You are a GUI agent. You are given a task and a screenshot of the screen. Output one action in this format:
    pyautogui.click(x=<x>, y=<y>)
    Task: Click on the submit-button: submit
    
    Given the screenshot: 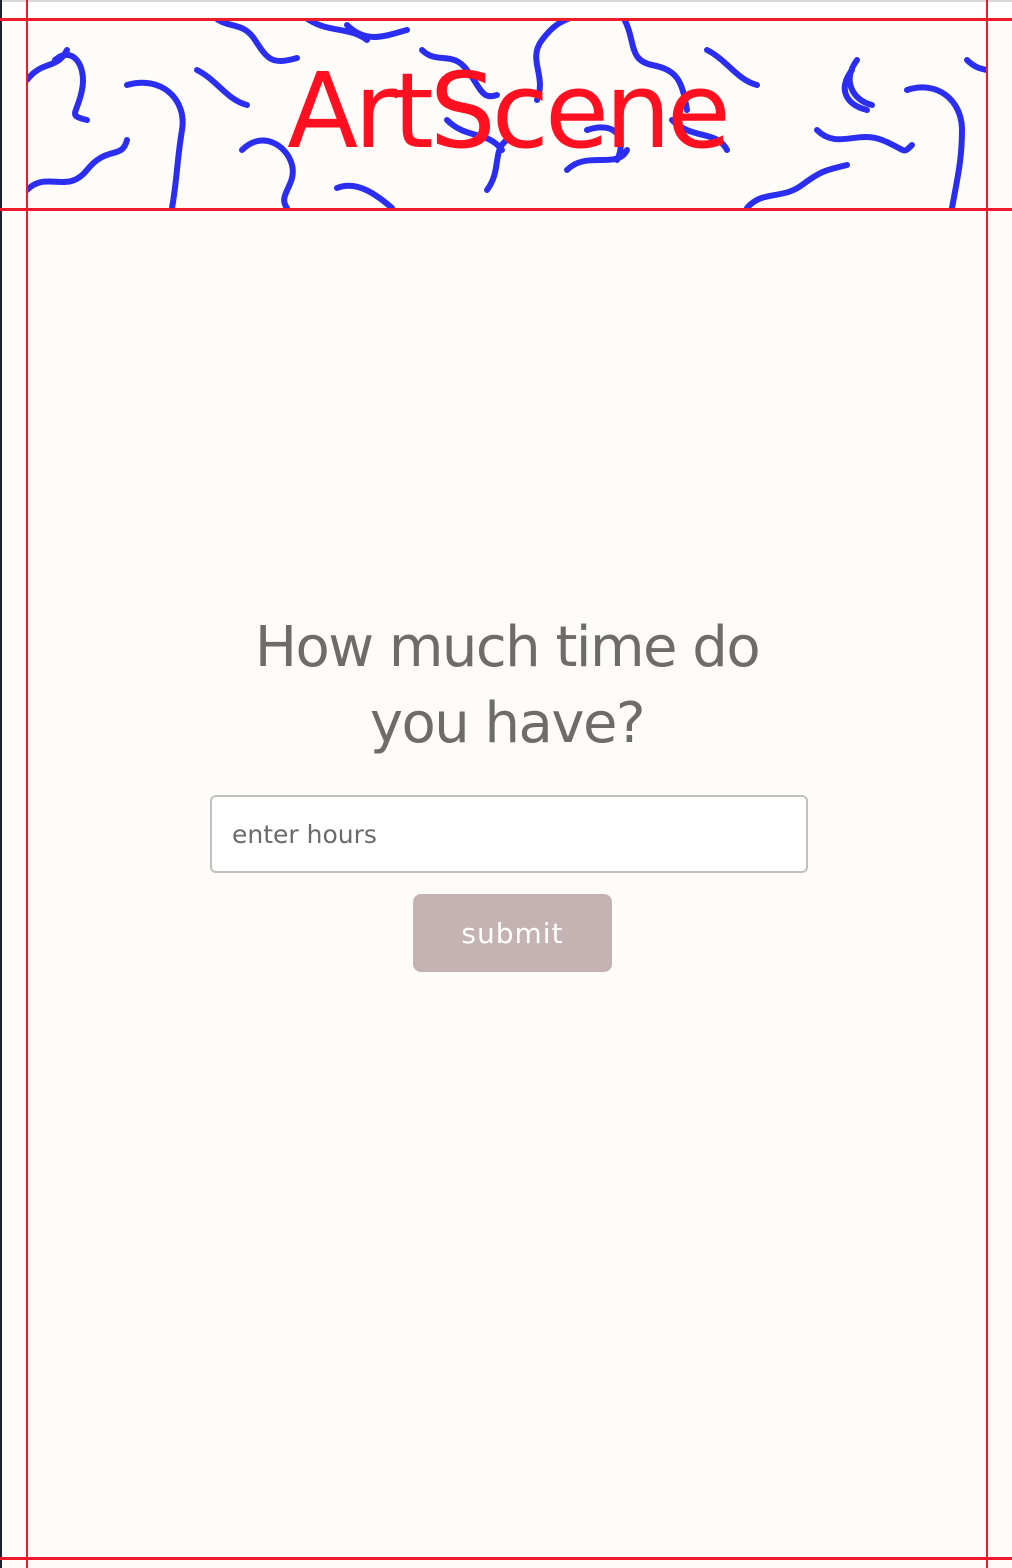 What is the action you would take?
    pyautogui.click(x=512, y=933)
    